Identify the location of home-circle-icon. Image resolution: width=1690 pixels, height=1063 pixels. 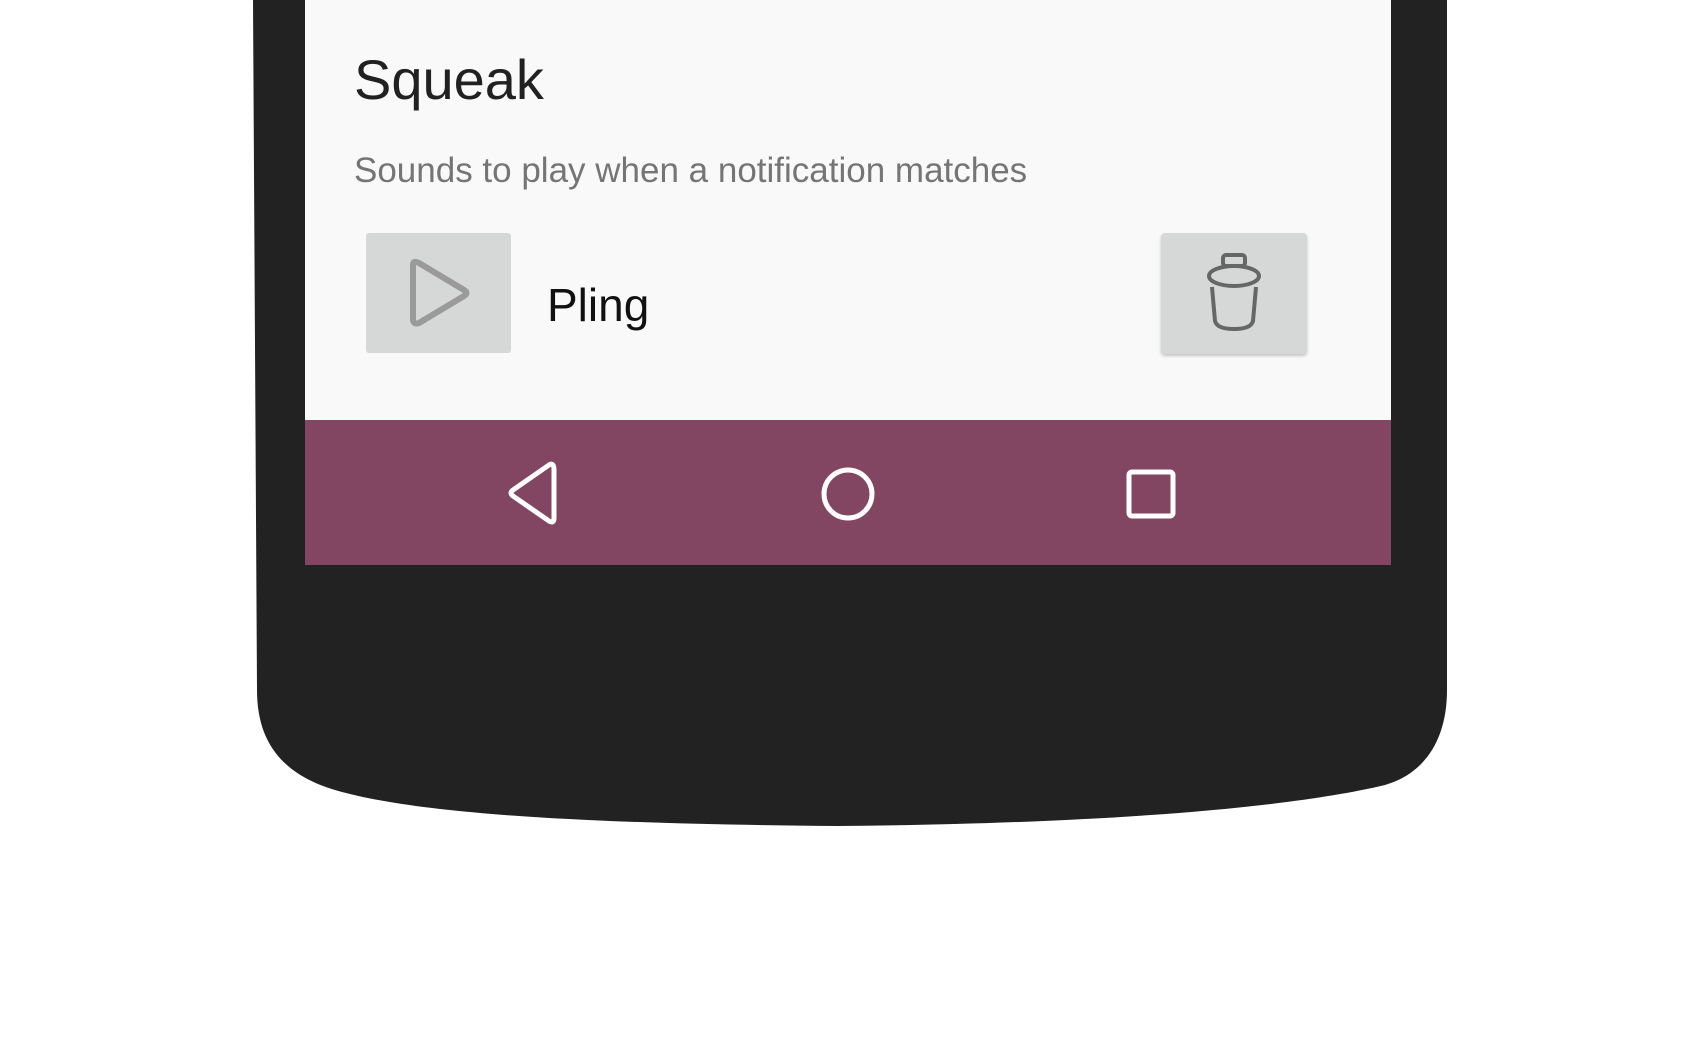
(848, 494).